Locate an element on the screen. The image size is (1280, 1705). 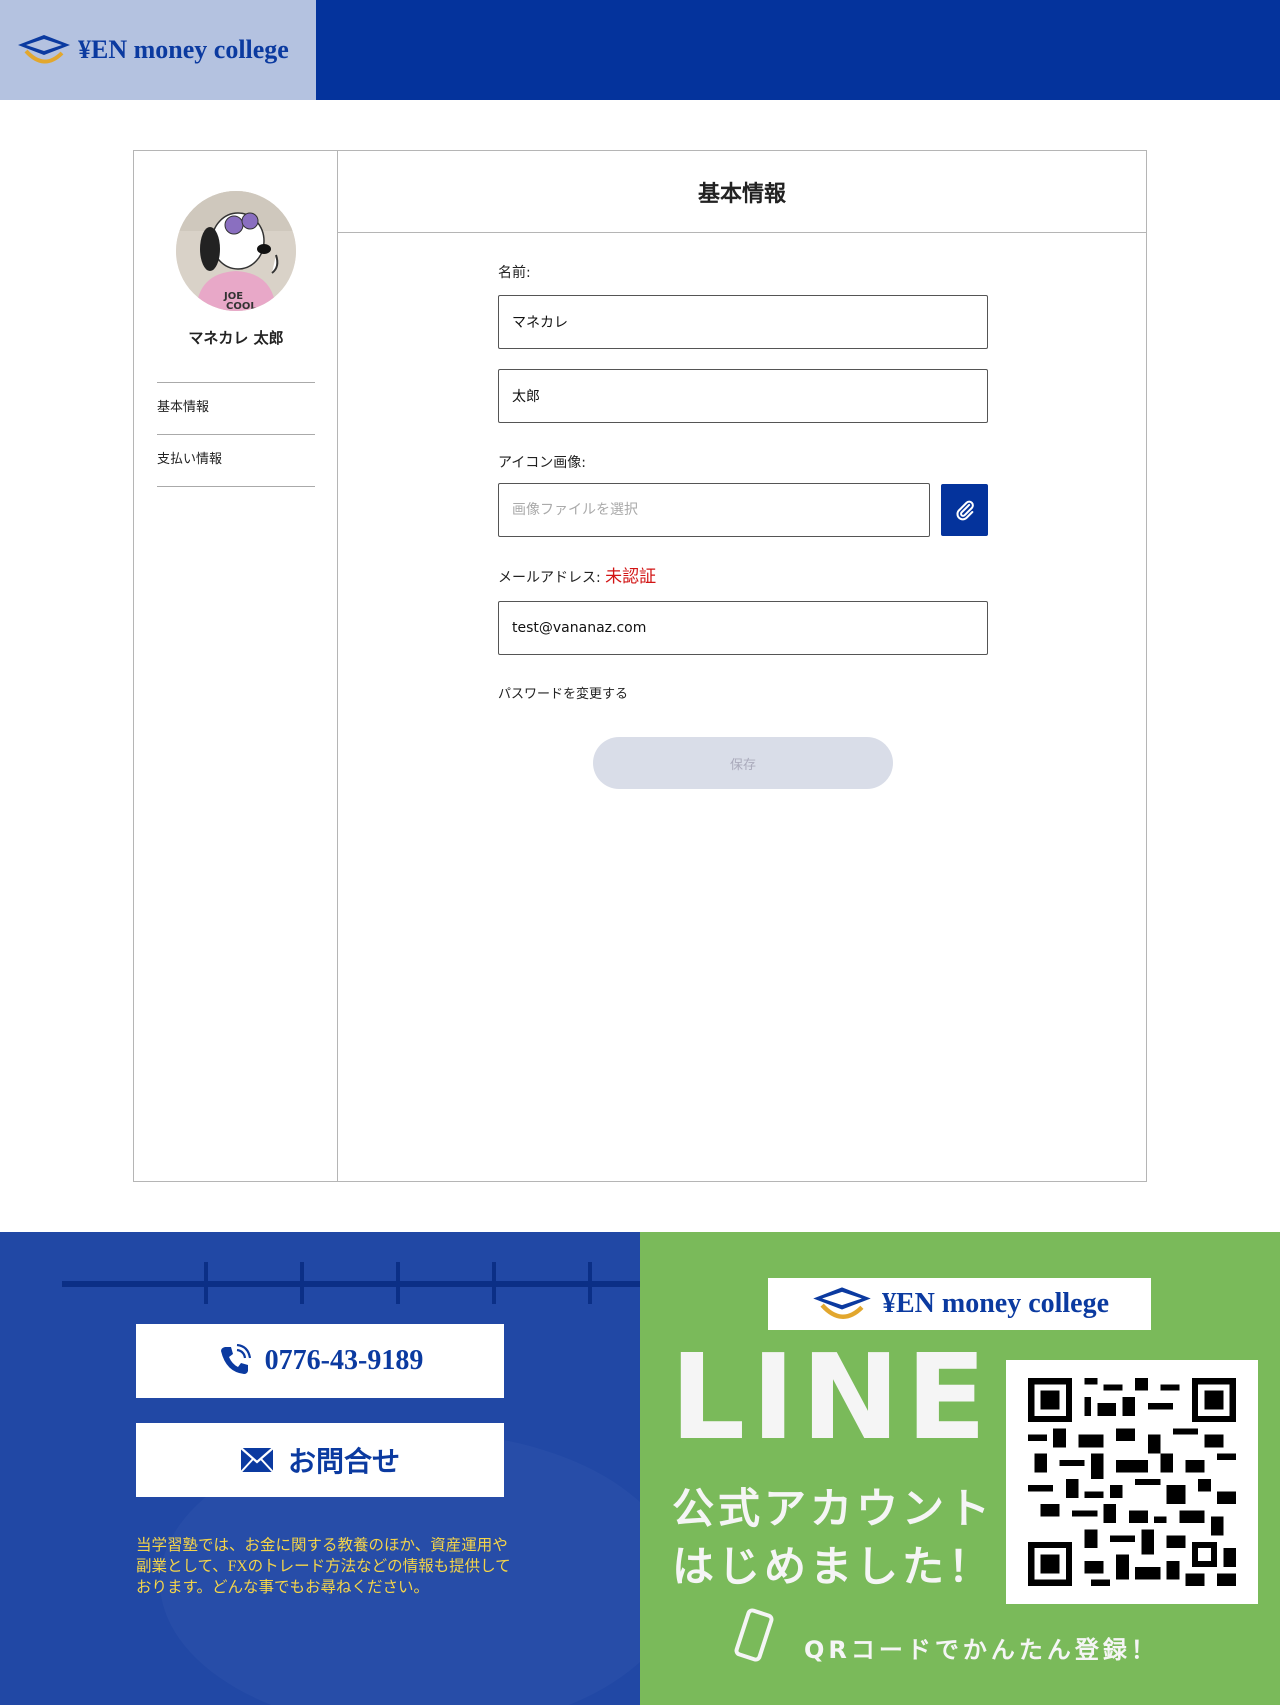
sidebar-nav: 基本情報 支払い情報 is located at coordinates (236, 434).